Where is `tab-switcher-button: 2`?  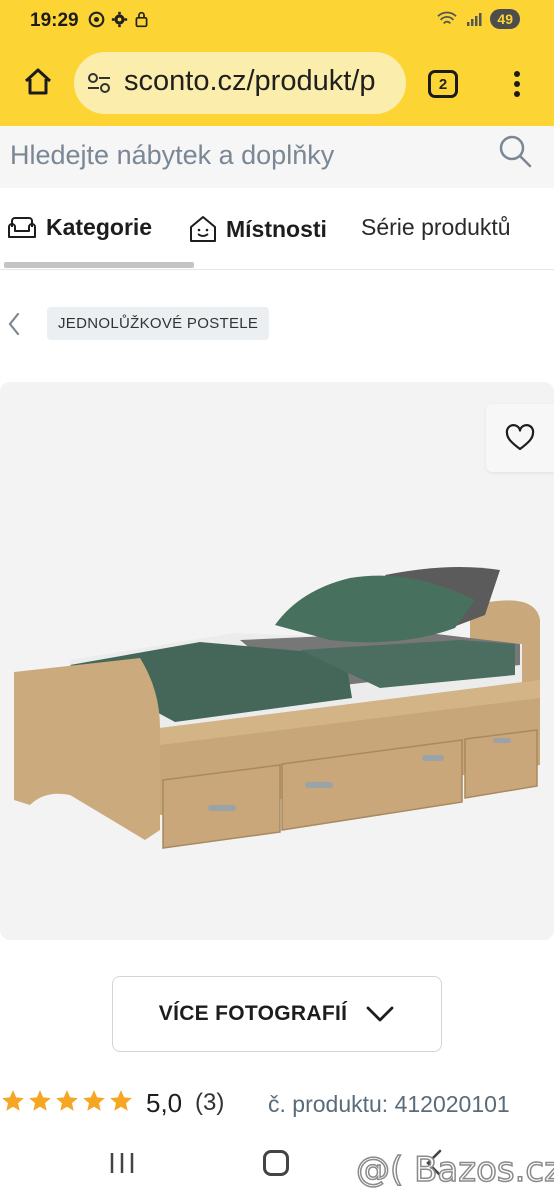
tab-switcher-button: 2 is located at coordinates (443, 84).